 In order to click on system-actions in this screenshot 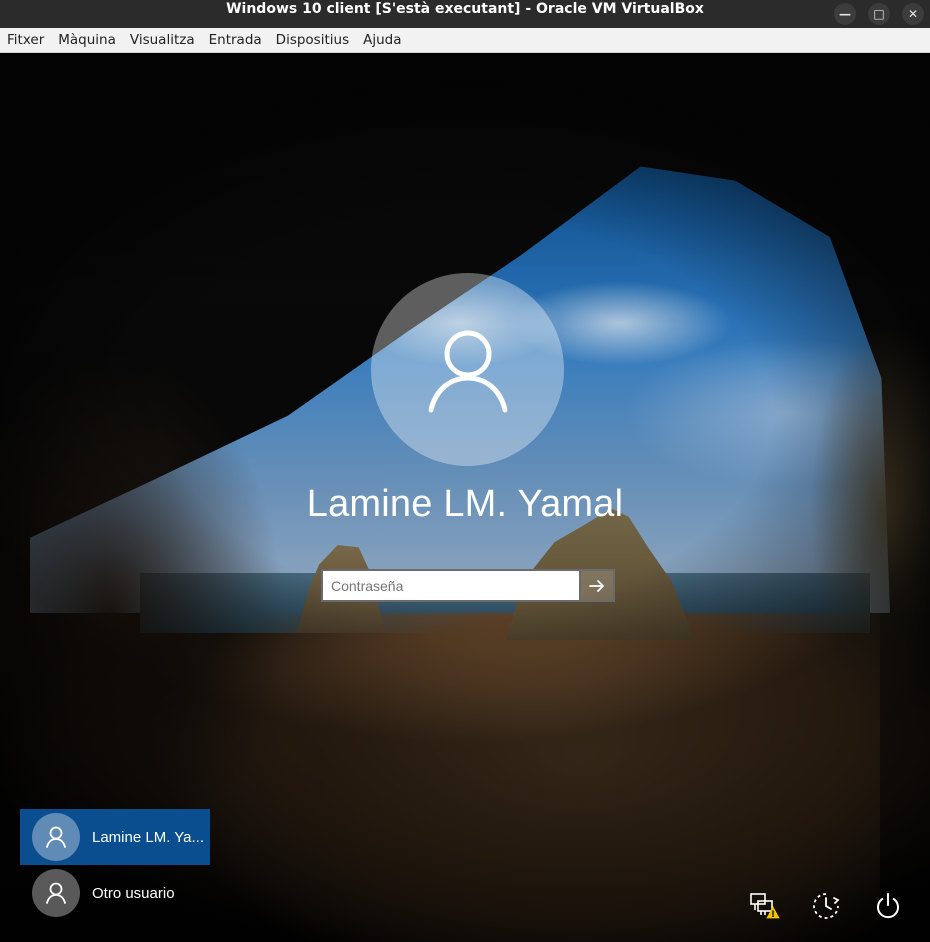, I will do `click(826, 906)`.